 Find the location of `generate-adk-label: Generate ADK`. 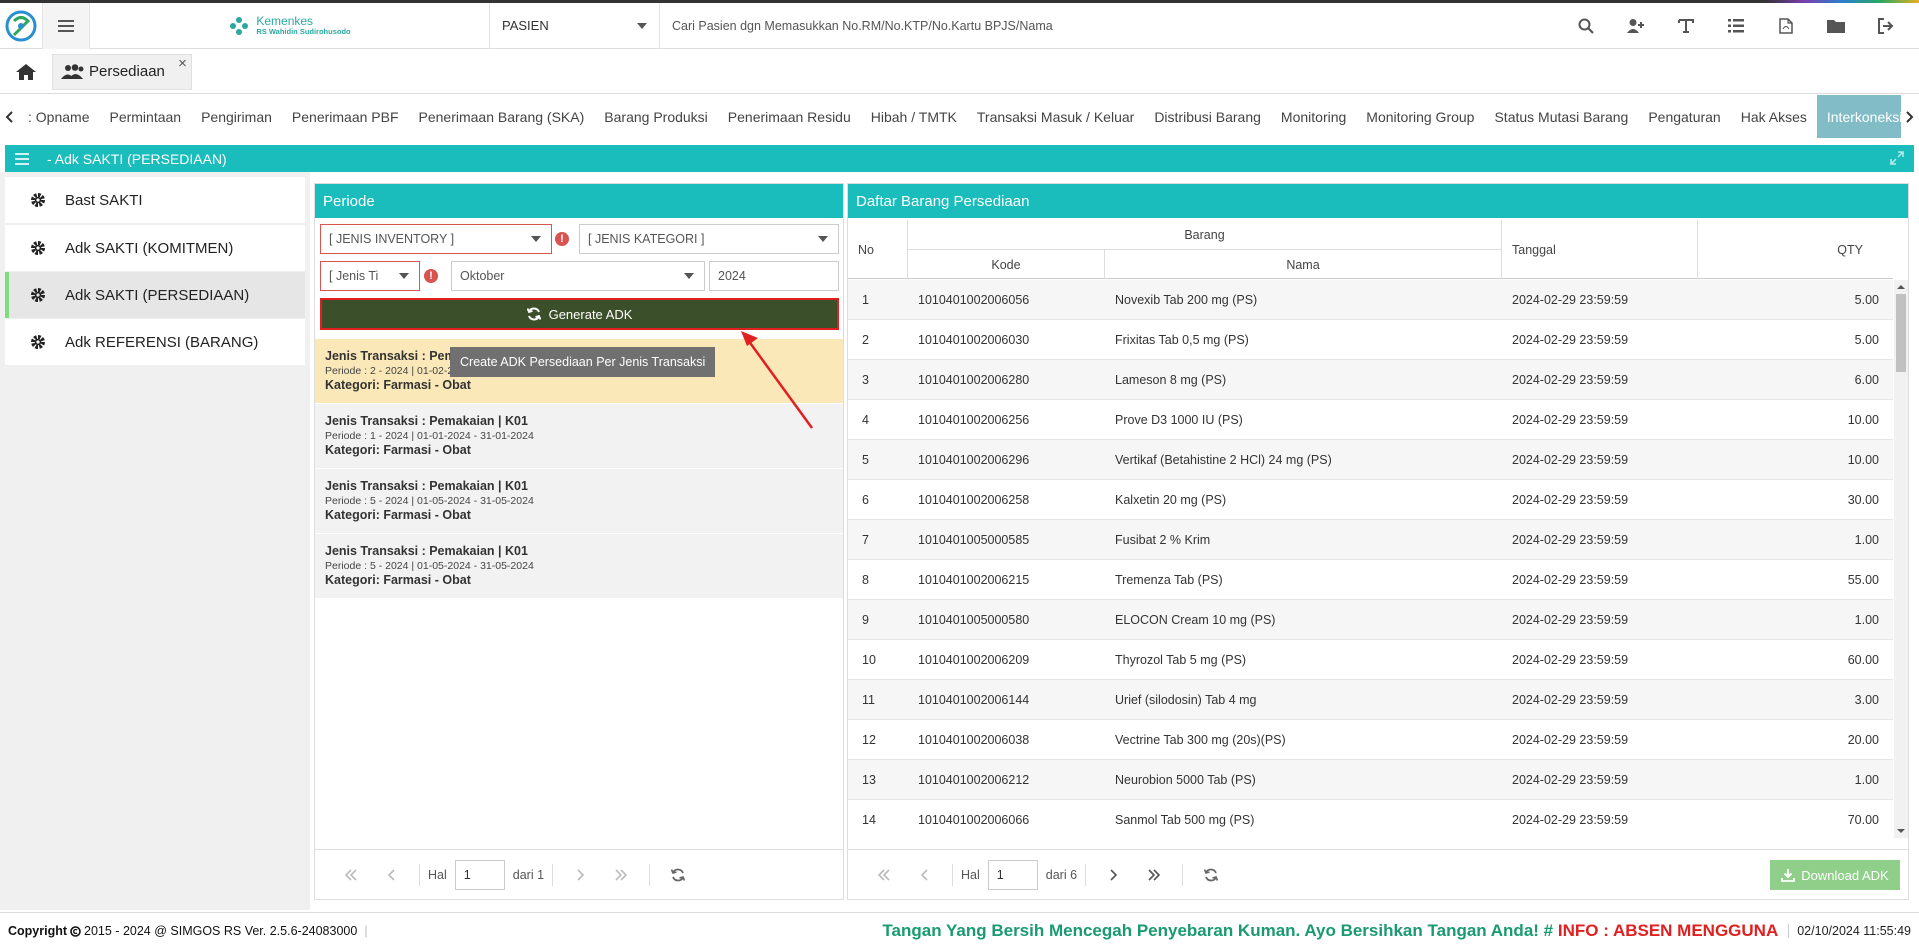

generate-adk-label: Generate ADK is located at coordinates (590, 314).